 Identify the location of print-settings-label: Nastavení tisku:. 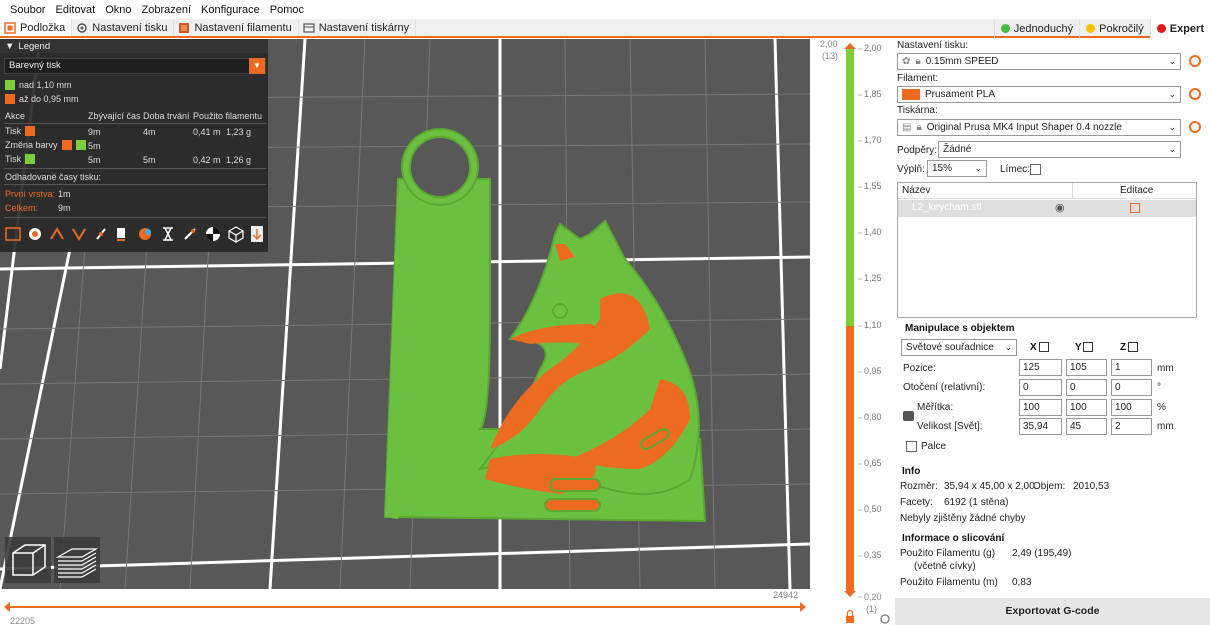
(933, 45).